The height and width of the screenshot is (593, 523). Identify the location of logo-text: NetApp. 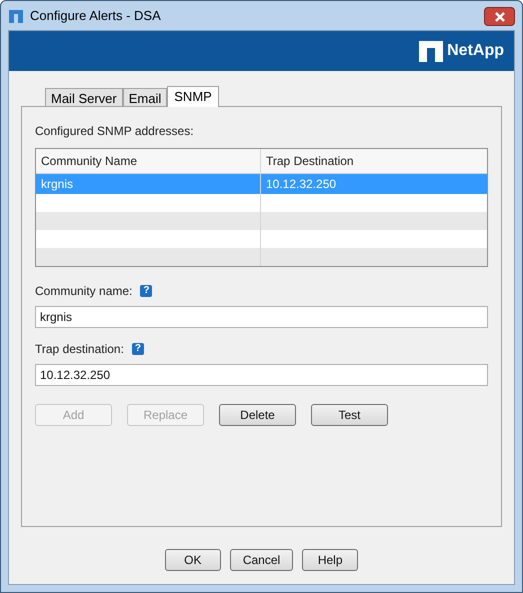
(475, 51).